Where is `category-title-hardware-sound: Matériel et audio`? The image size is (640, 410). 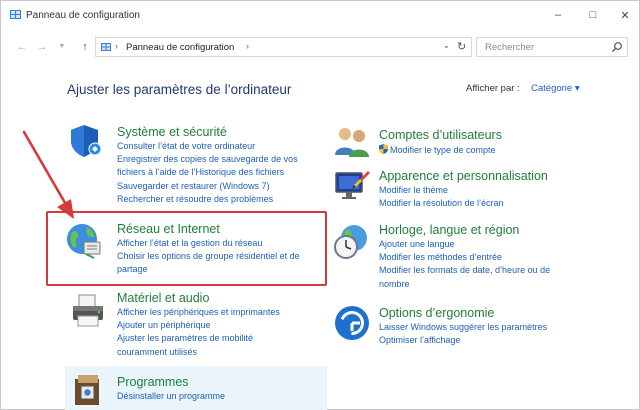 category-title-hardware-sound: Matériel et audio is located at coordinates (163, 298).